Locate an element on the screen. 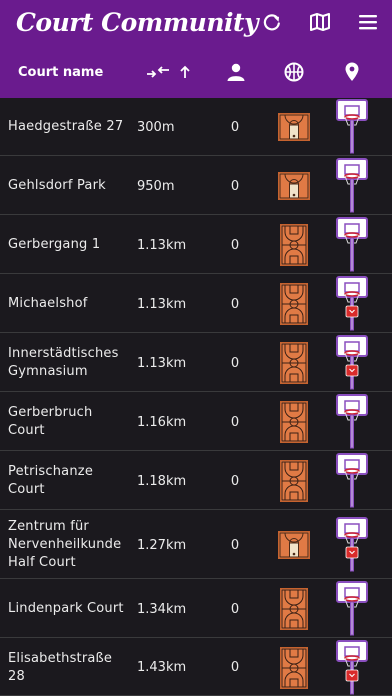 The width and height of the screenshot is (392, 696). court-name: Gerbergang 1 is located at coordinates (54, 244).